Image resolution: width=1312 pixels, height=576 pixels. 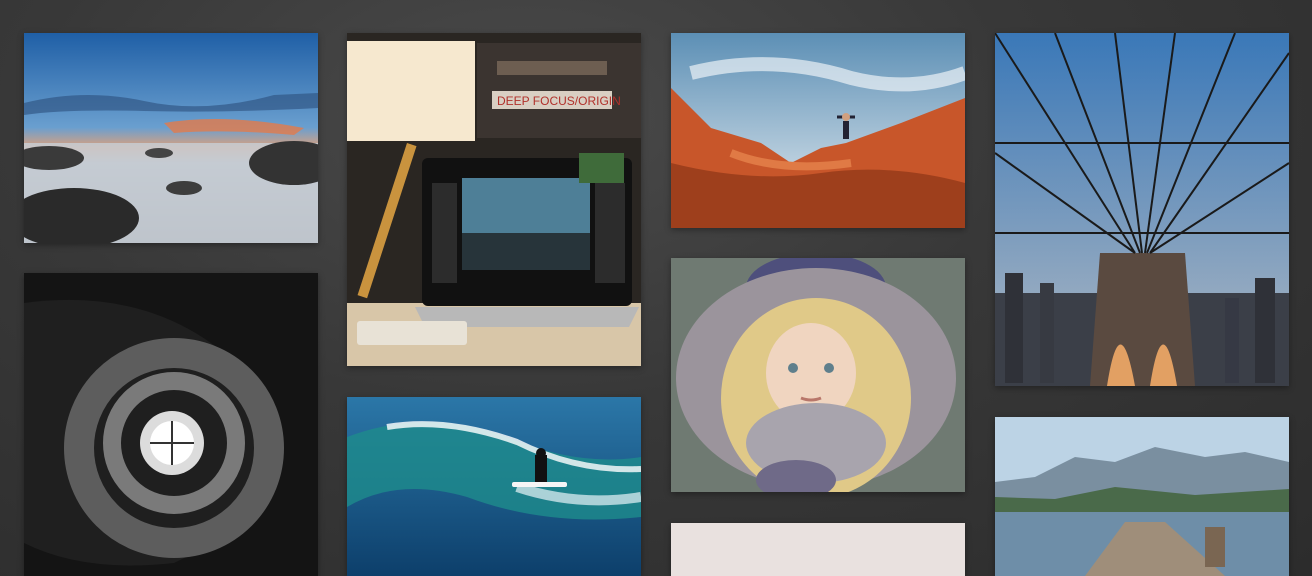 I want to click on book-spine-label: DEEP FOCUS/ORIGIN, so click(x=559, y=101).